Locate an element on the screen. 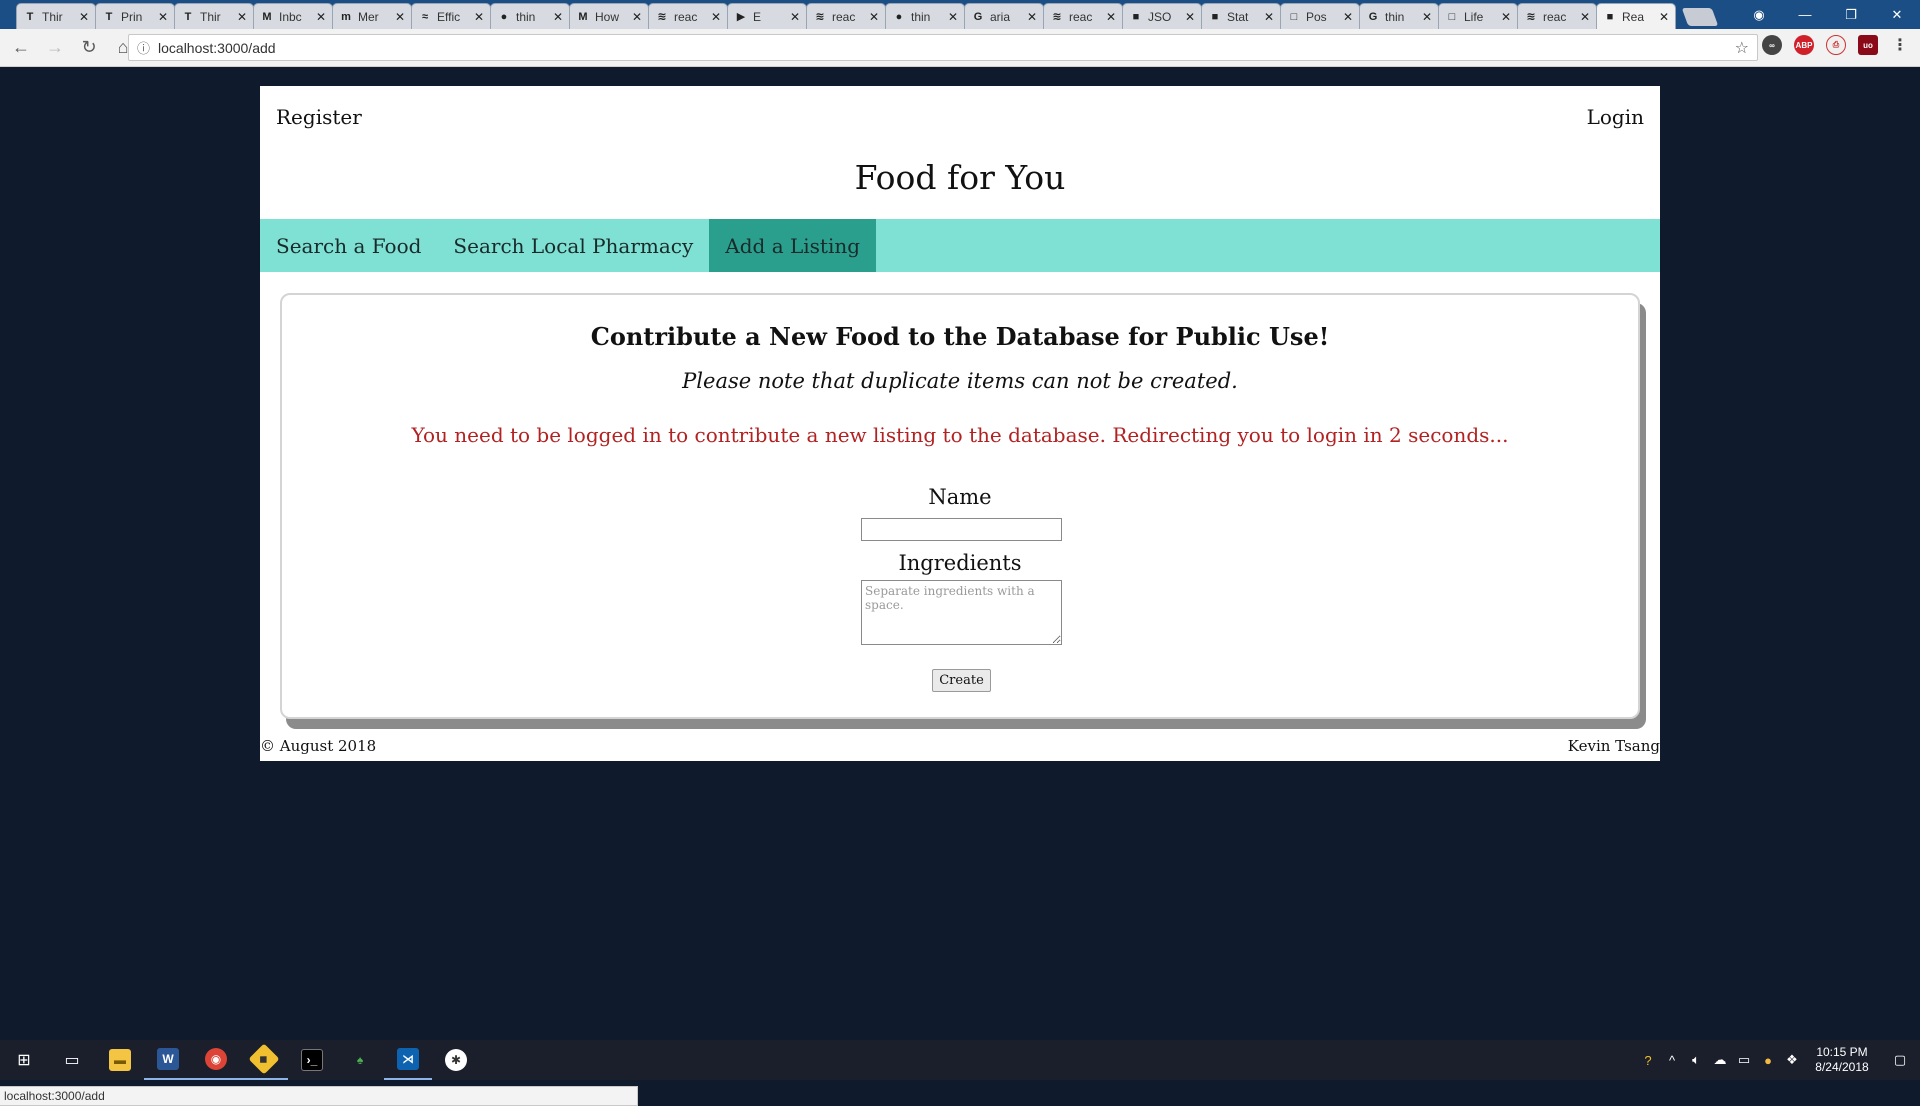 This screenshot has height=1106, width=1920. bookmark-star-icon: ☆ is located at coordinates (1742, 48).